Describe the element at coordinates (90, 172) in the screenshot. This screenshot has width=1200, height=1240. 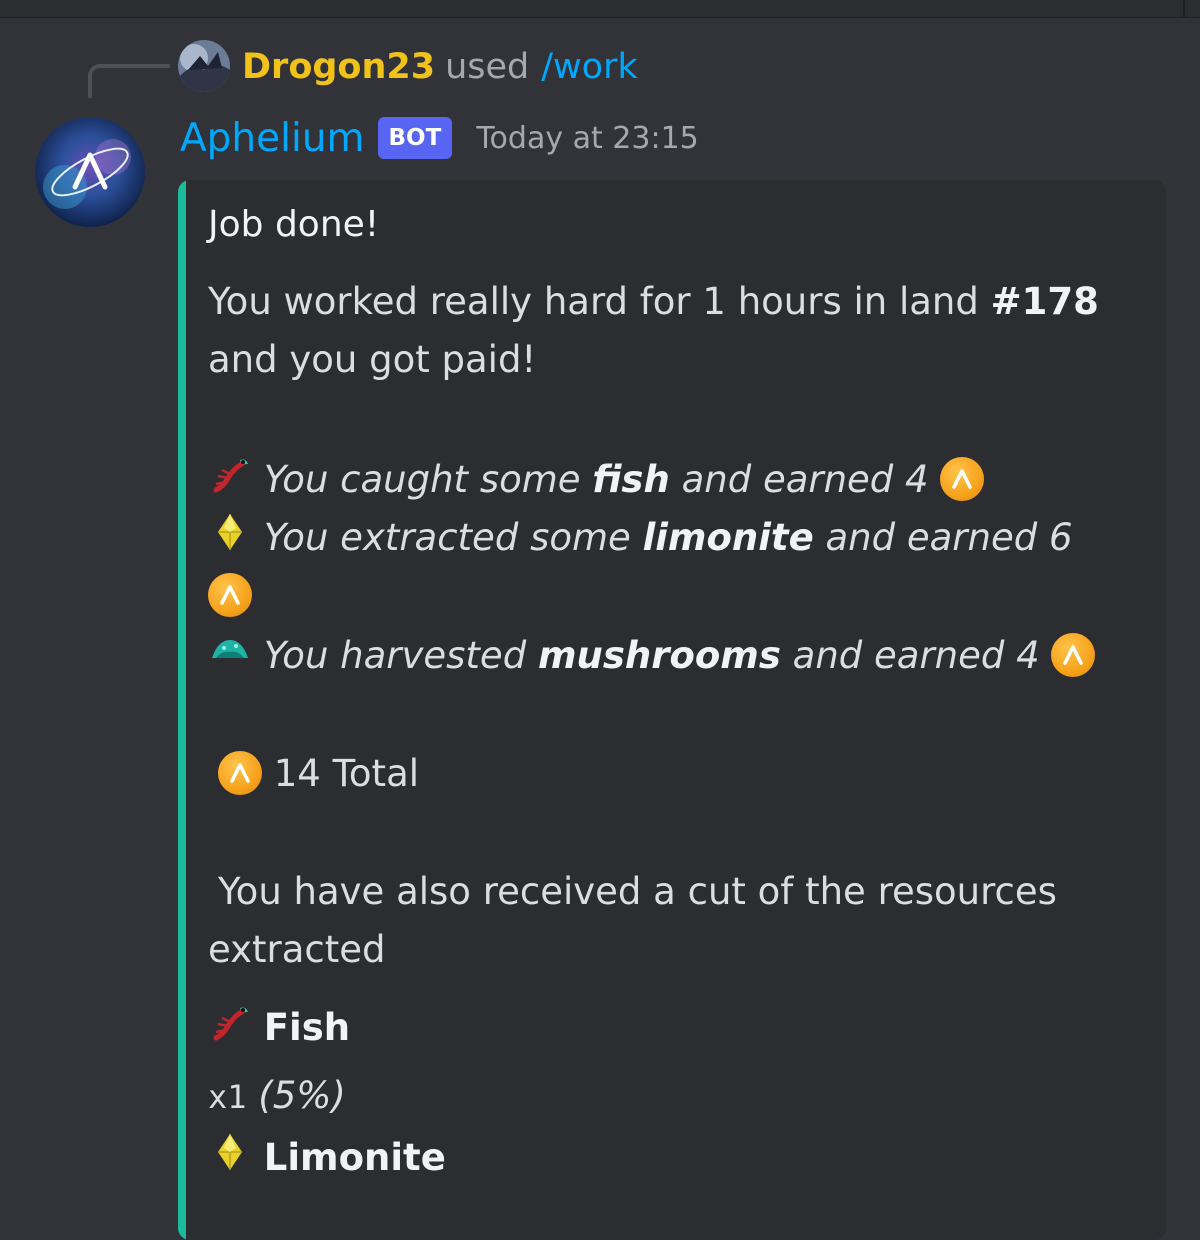
I see `bot-avatar` at that location.